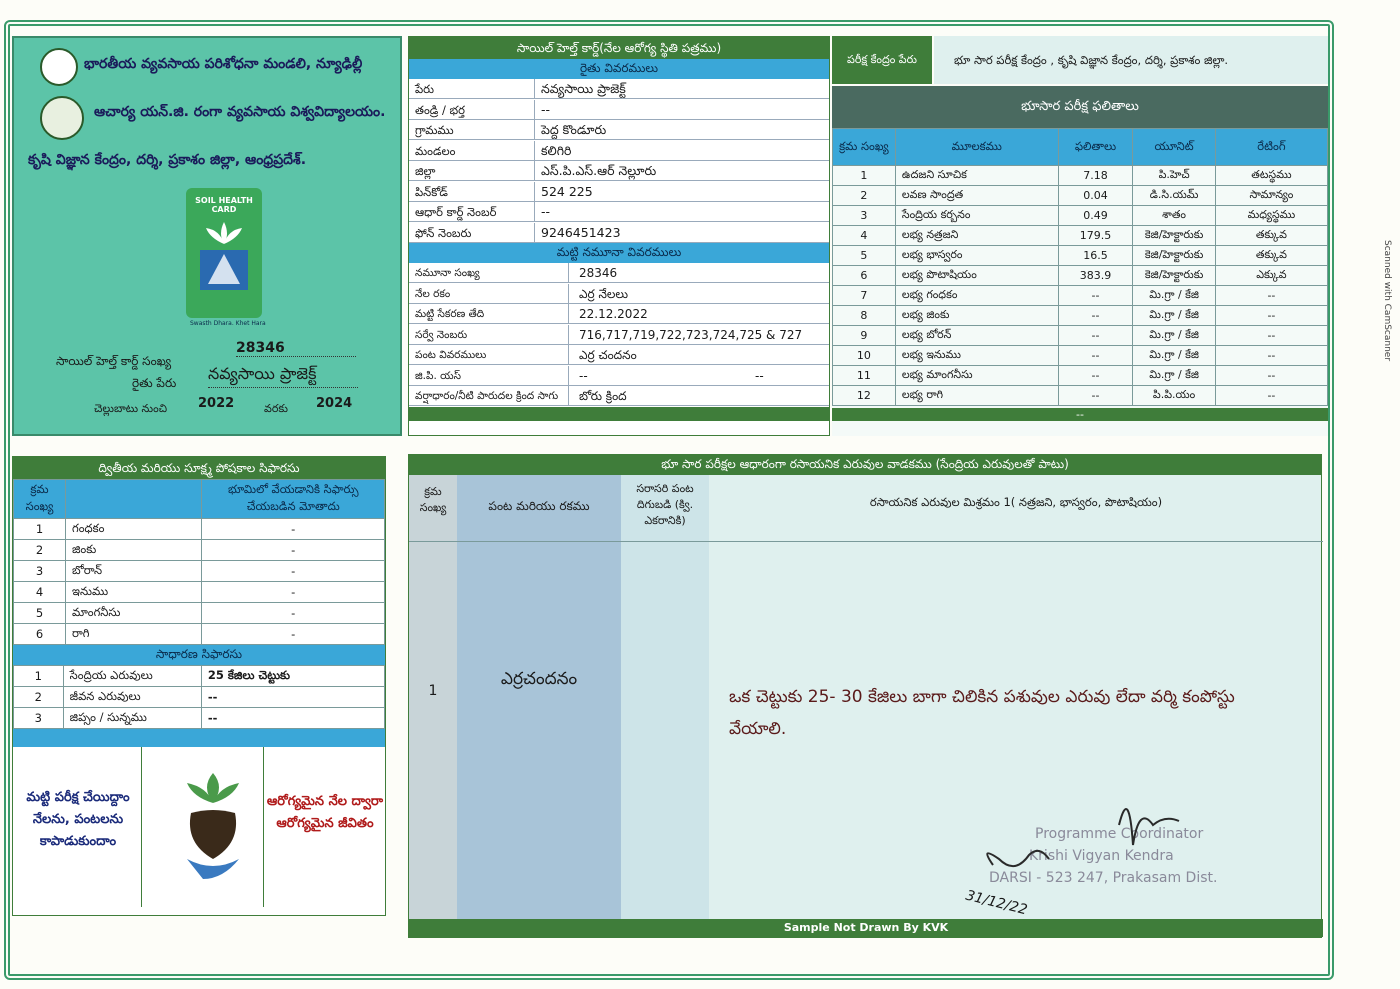  Describe the element at coordinates (1080, 295) in the screenshot. I see `results-row: 7 లభ్య గంధకం -- మి.గ్రా / కేజి --` at that location.